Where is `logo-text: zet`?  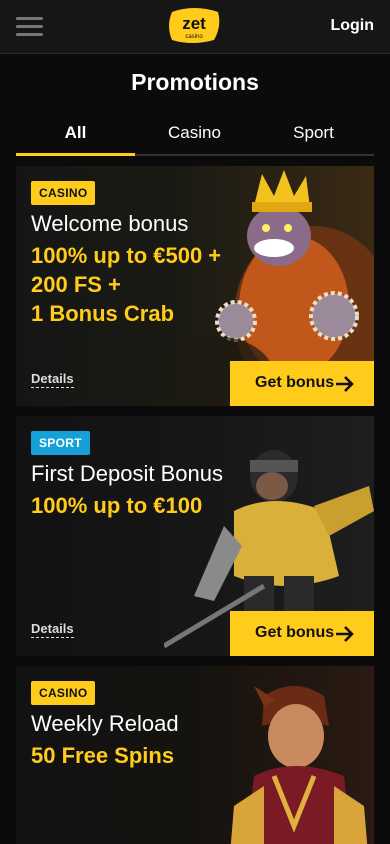 logo-text: zet is located at coordinates (194, 23).